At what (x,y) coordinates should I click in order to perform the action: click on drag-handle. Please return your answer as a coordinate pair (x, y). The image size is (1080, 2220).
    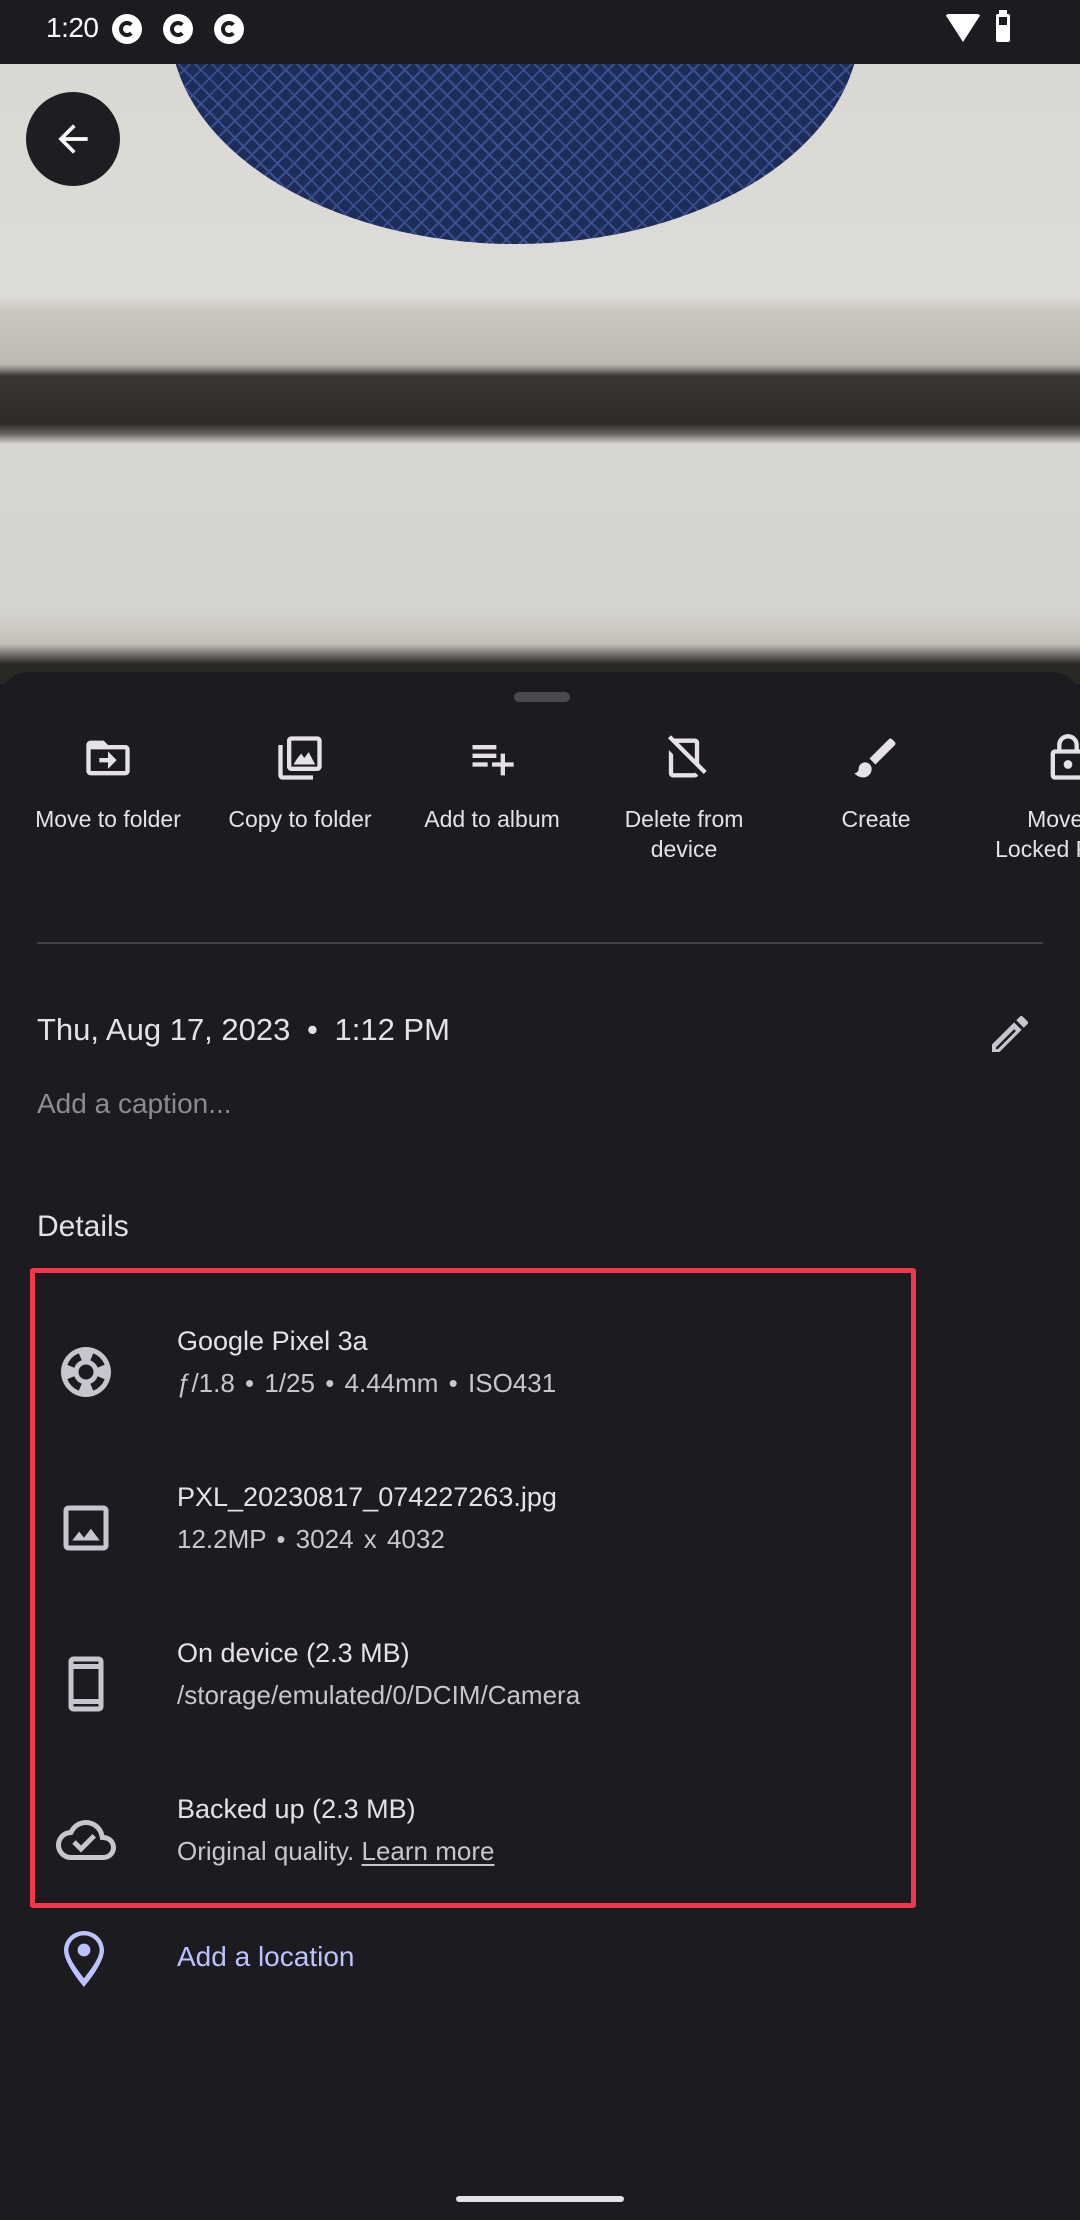
    Looking at the image, I should click on (542, 697).